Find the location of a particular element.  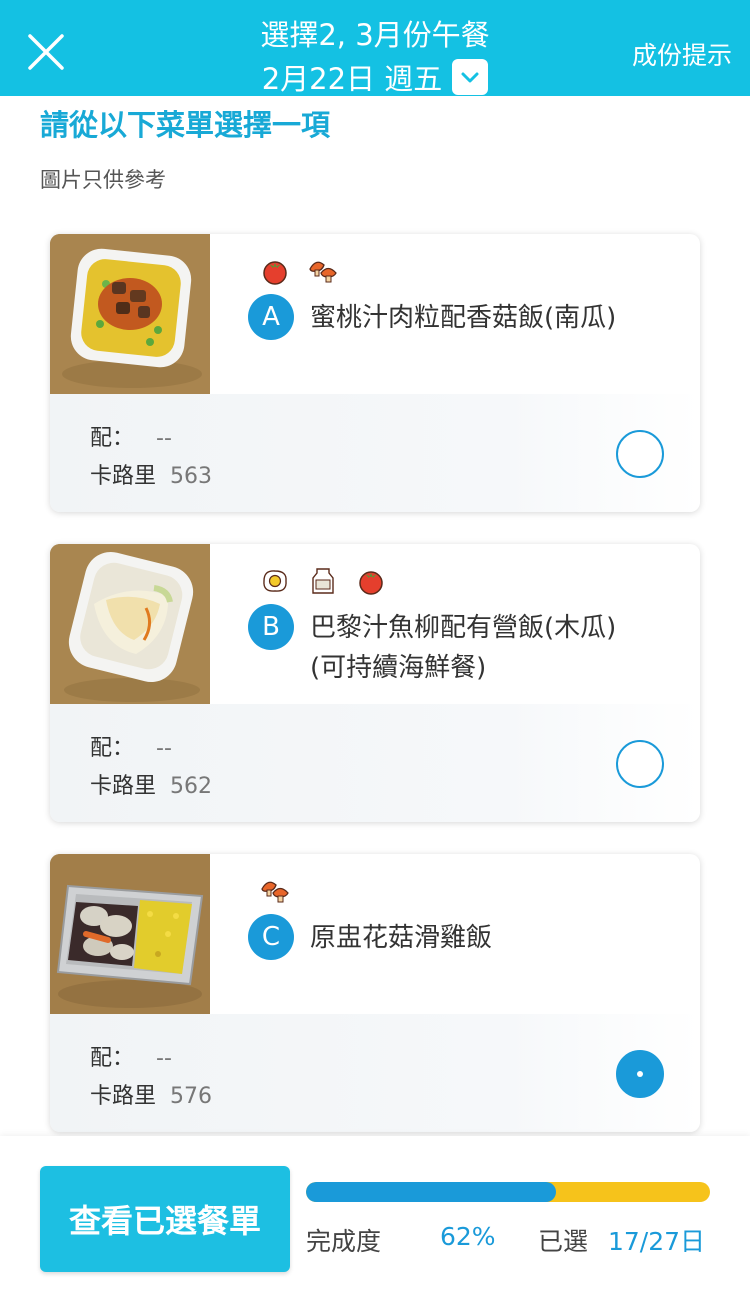

calories-value: 576 is located at coordinates (191, 1096).